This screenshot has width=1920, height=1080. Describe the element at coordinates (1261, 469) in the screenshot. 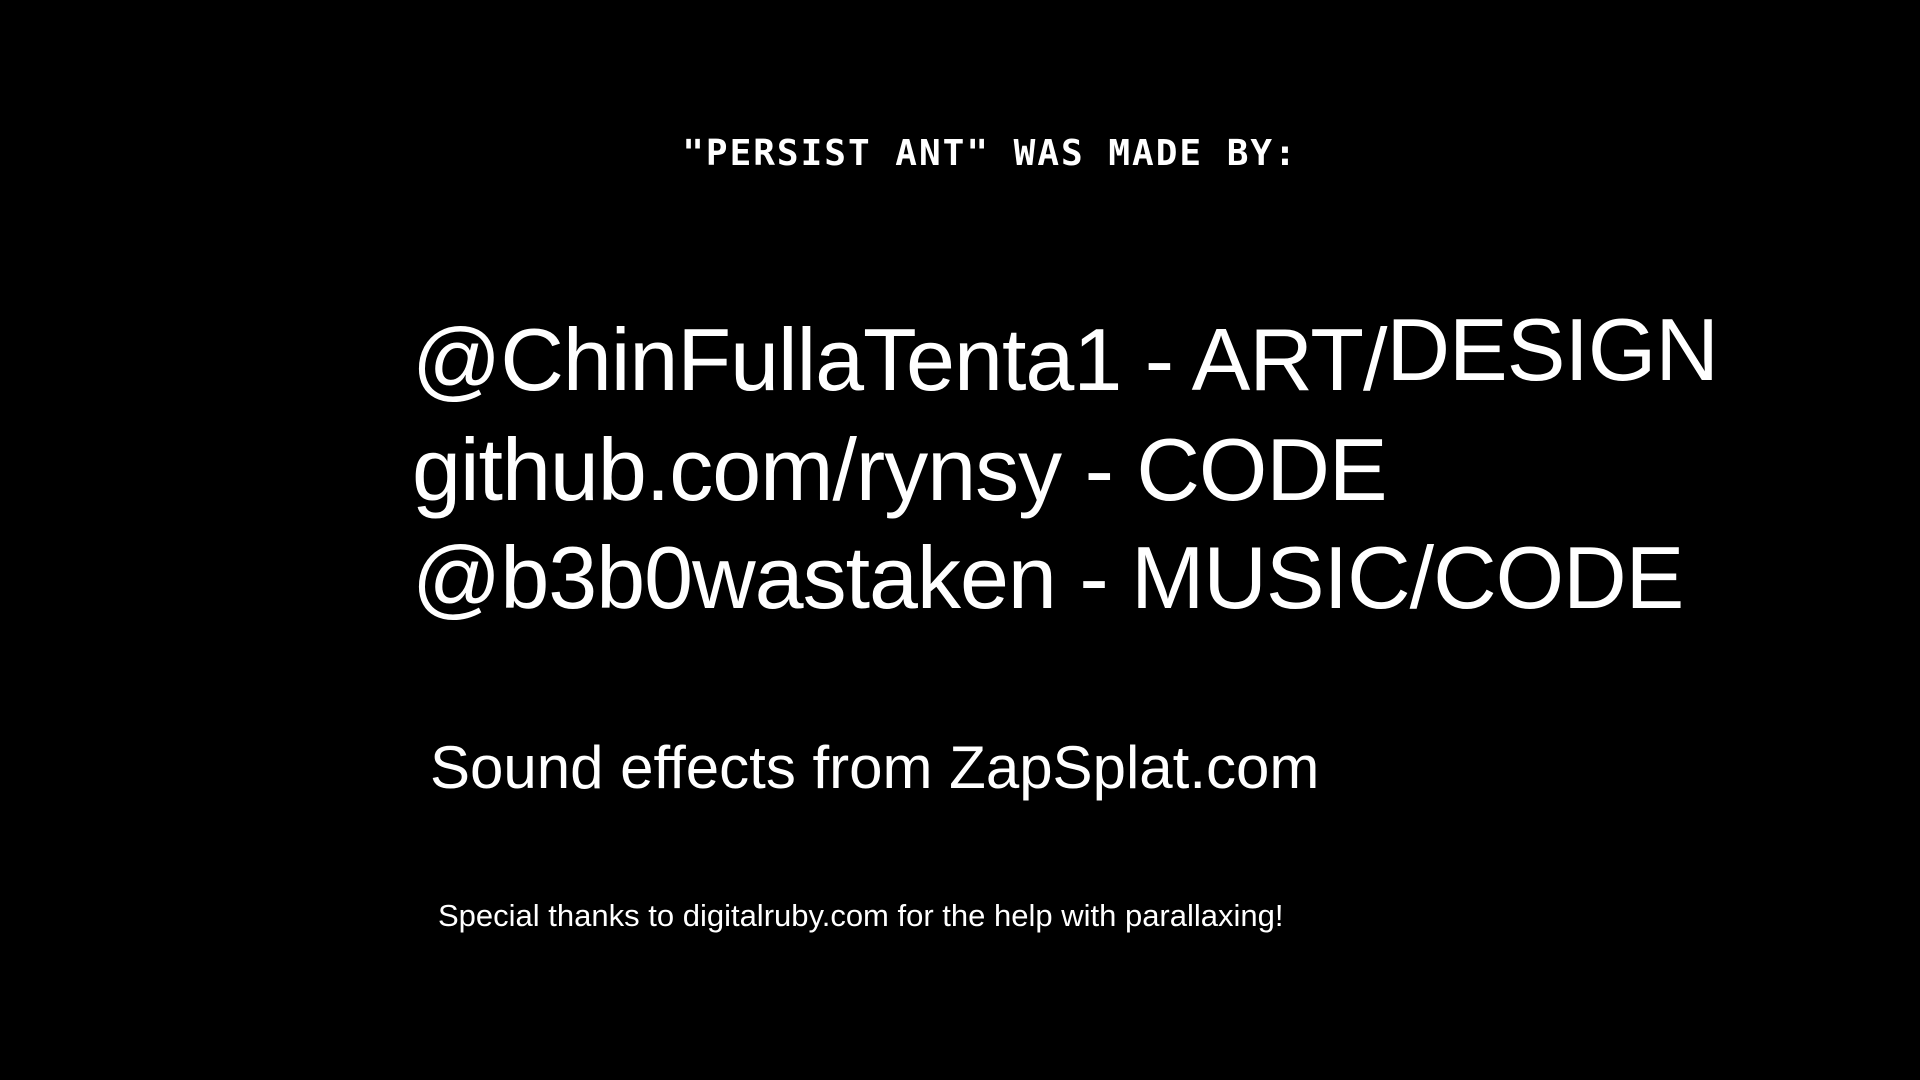

I see `credit-role: CODE` at that location.